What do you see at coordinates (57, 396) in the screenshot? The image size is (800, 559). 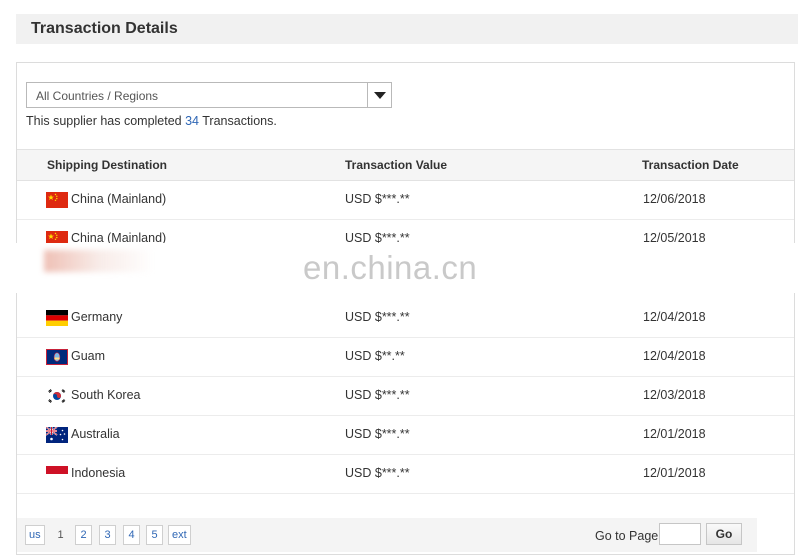 I see `south-korea-flag-icon` at bounding box center [57, 396].